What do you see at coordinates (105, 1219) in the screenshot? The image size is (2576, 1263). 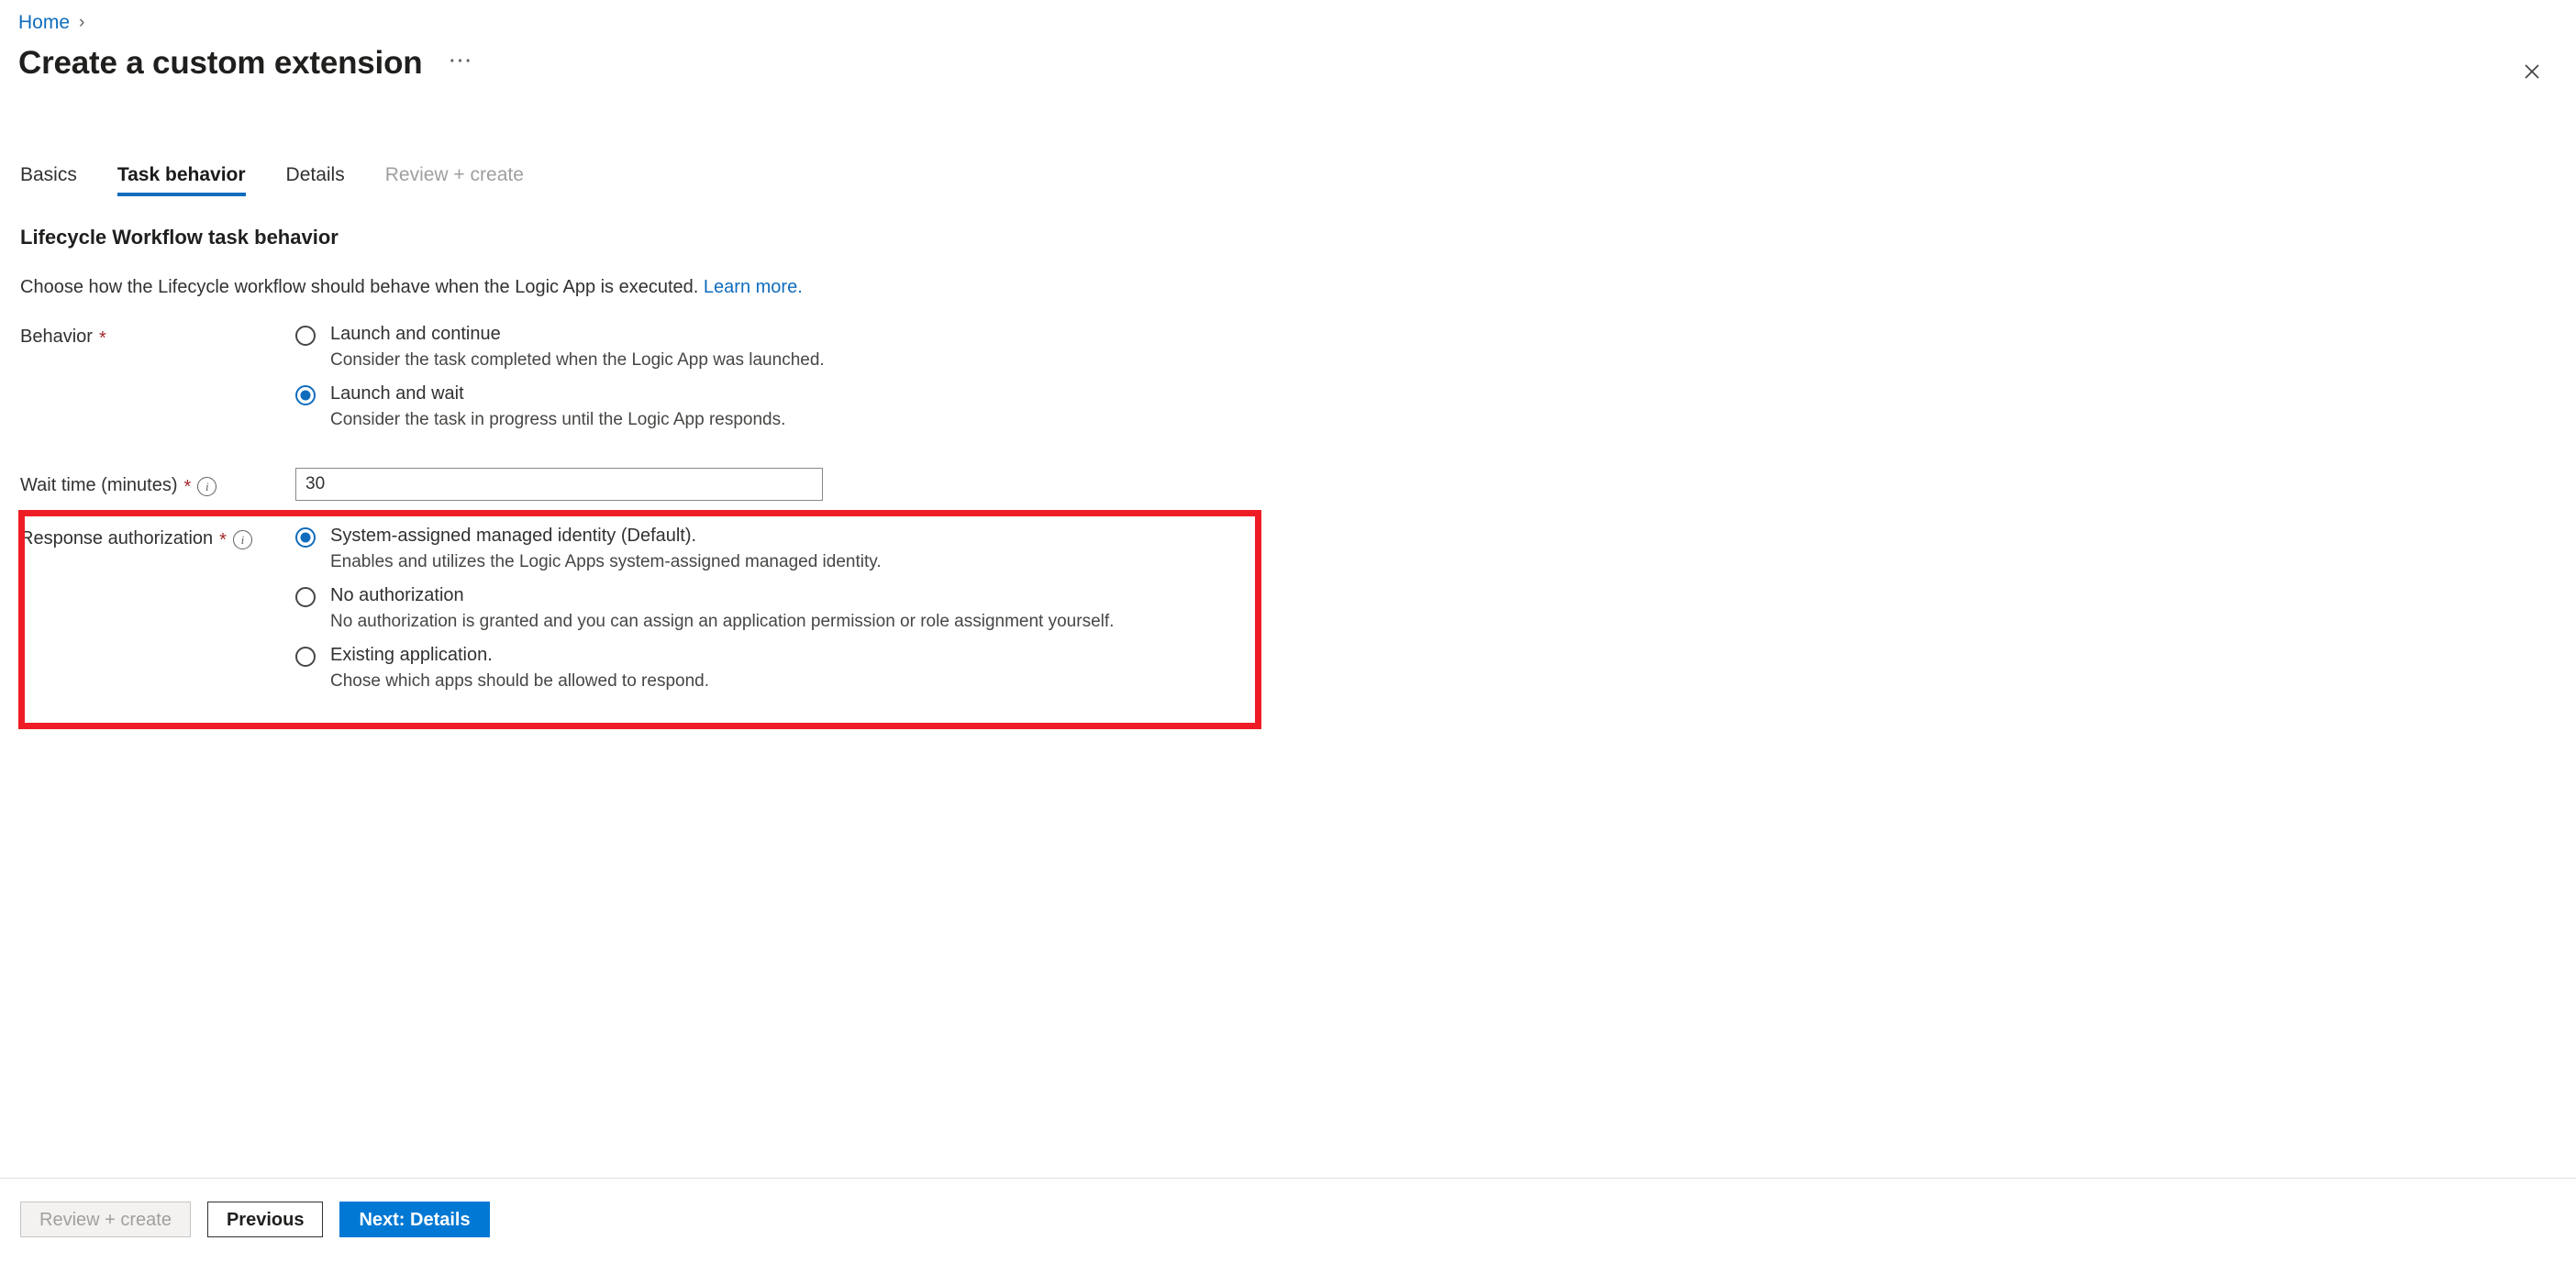 I see `review-create-button: Review + create` at bounding box center [105, 1219].